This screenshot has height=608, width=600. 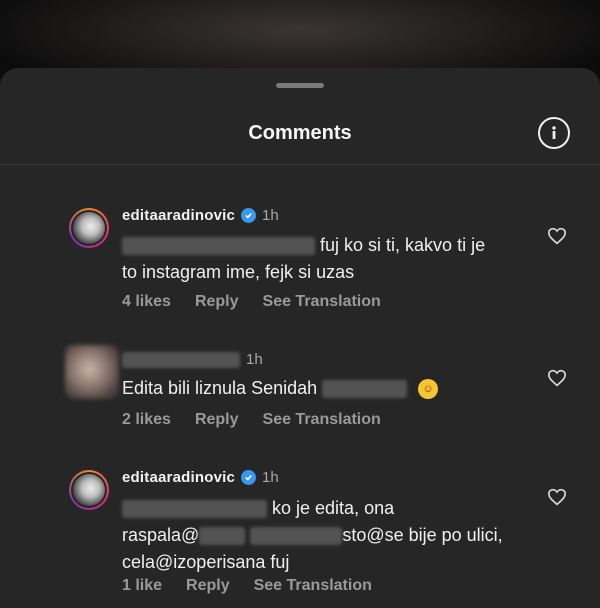 I want to click on laughing-emoji-icon: ☺, so click(x=428, y=389).